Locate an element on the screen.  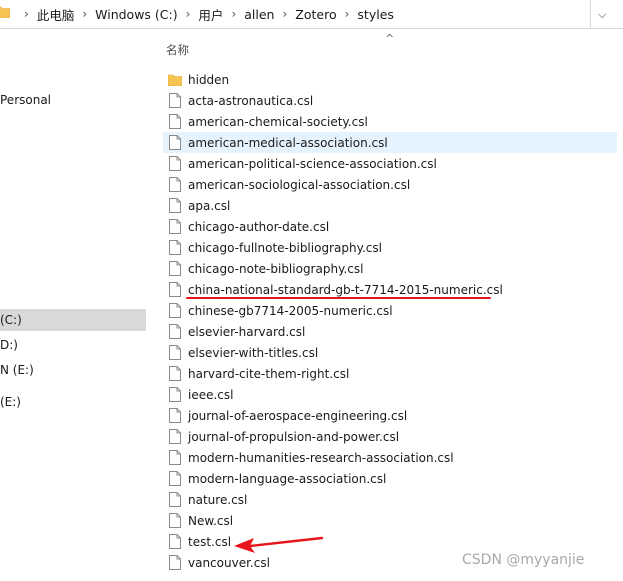
file-name: harvard-cite-them-right.csl is located at coordinates (269, 373).